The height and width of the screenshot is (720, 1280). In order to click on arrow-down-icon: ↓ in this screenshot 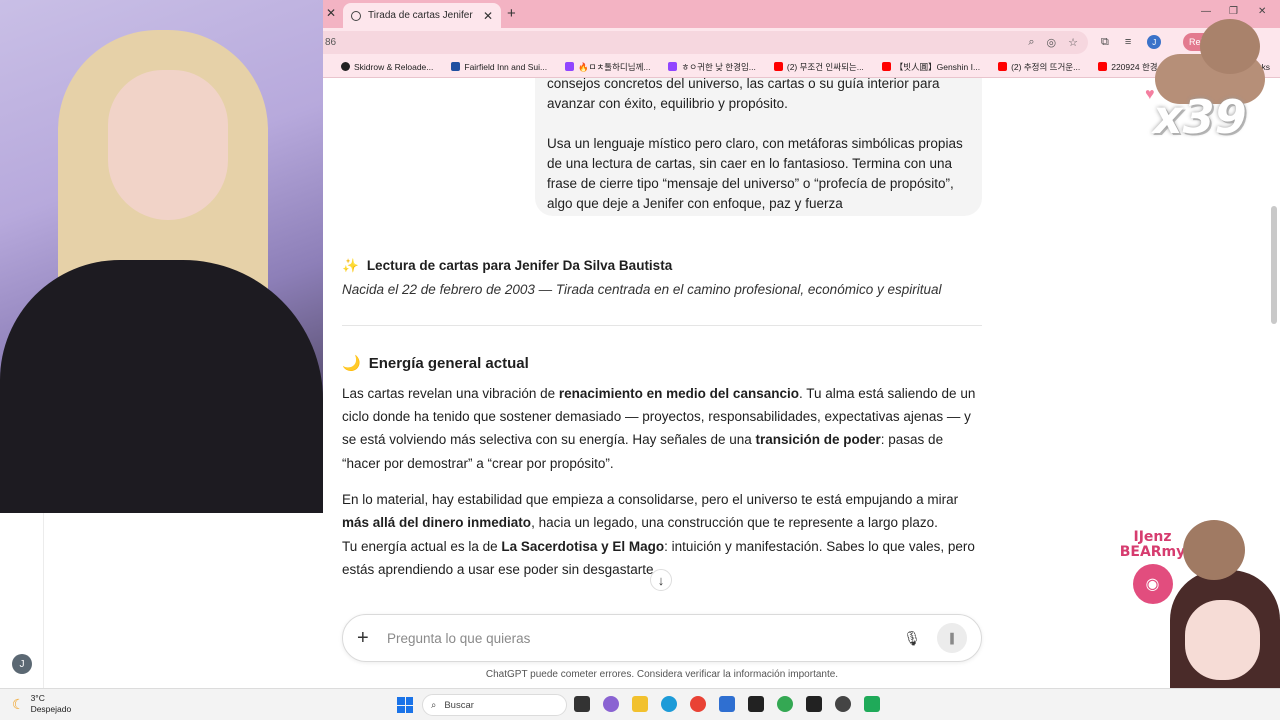, I will do `click(661, 580)`.